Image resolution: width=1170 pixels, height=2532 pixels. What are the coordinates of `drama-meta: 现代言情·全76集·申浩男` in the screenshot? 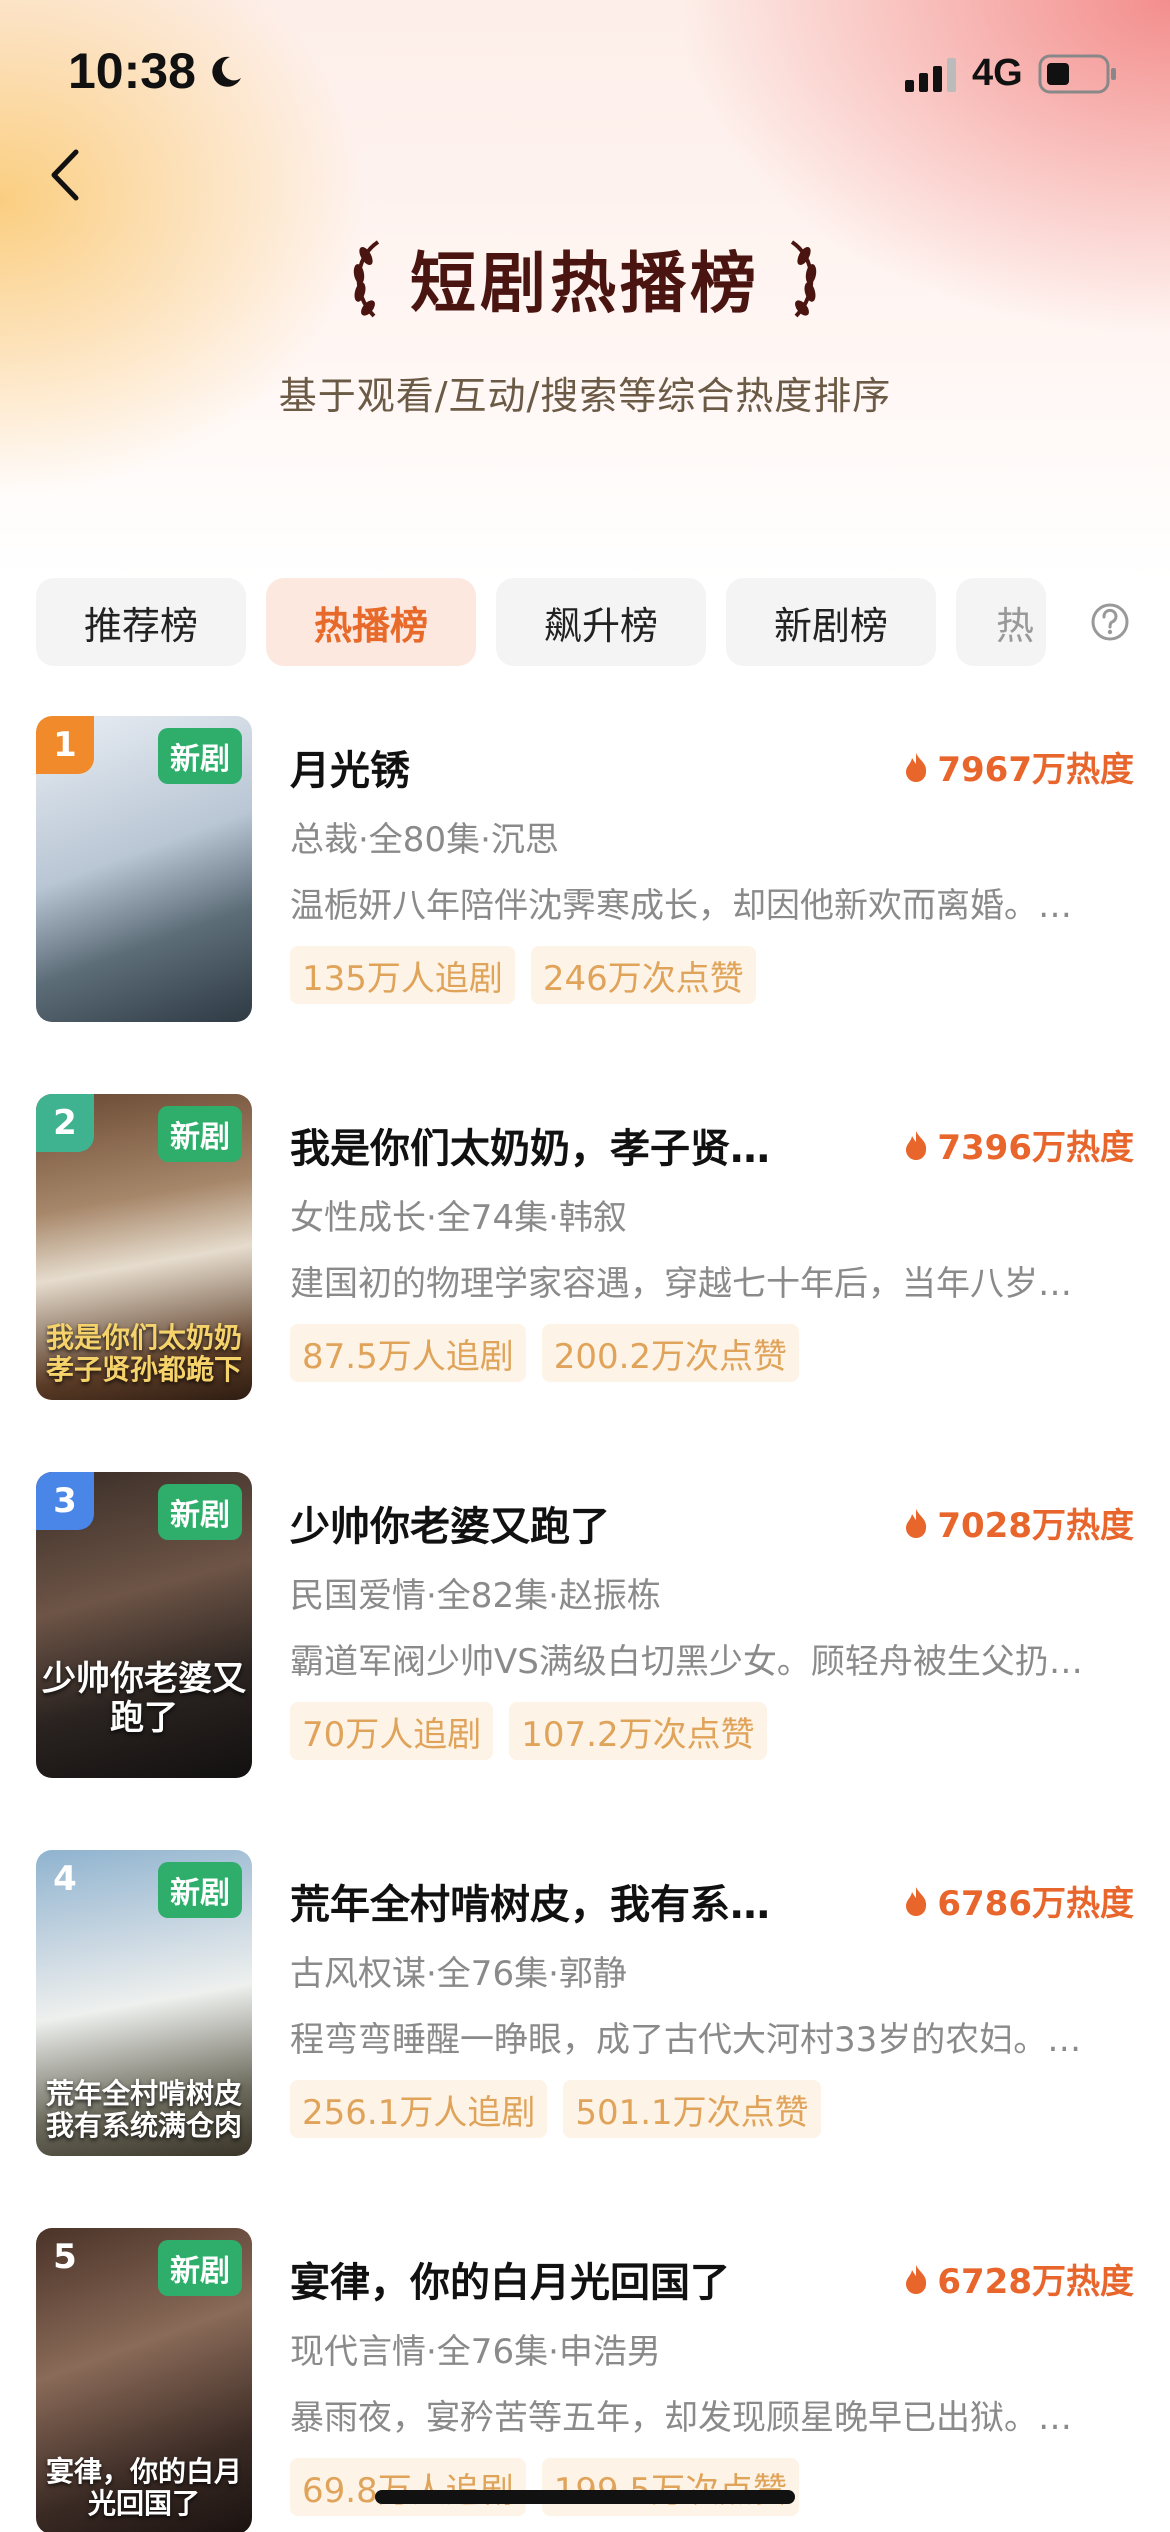 It's located at (475, 2352).